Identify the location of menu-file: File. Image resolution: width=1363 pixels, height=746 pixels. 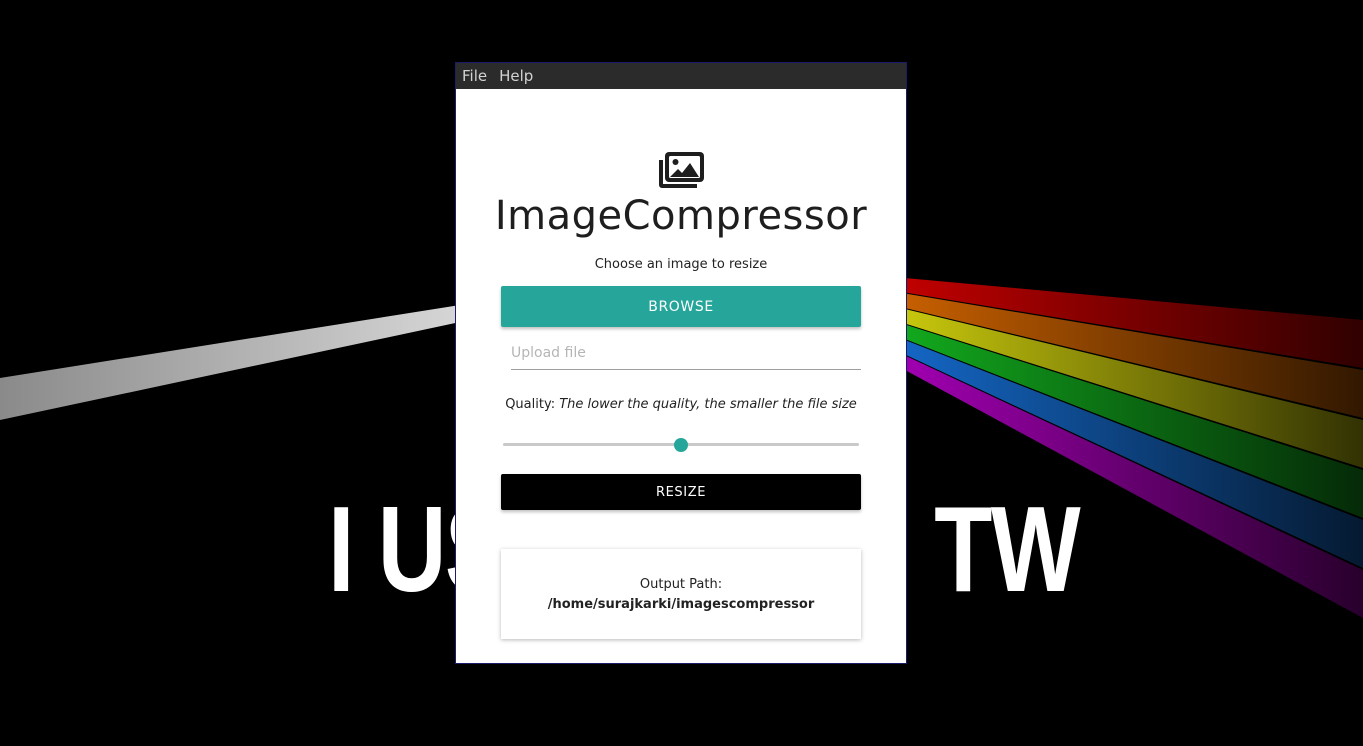
(474, 76).